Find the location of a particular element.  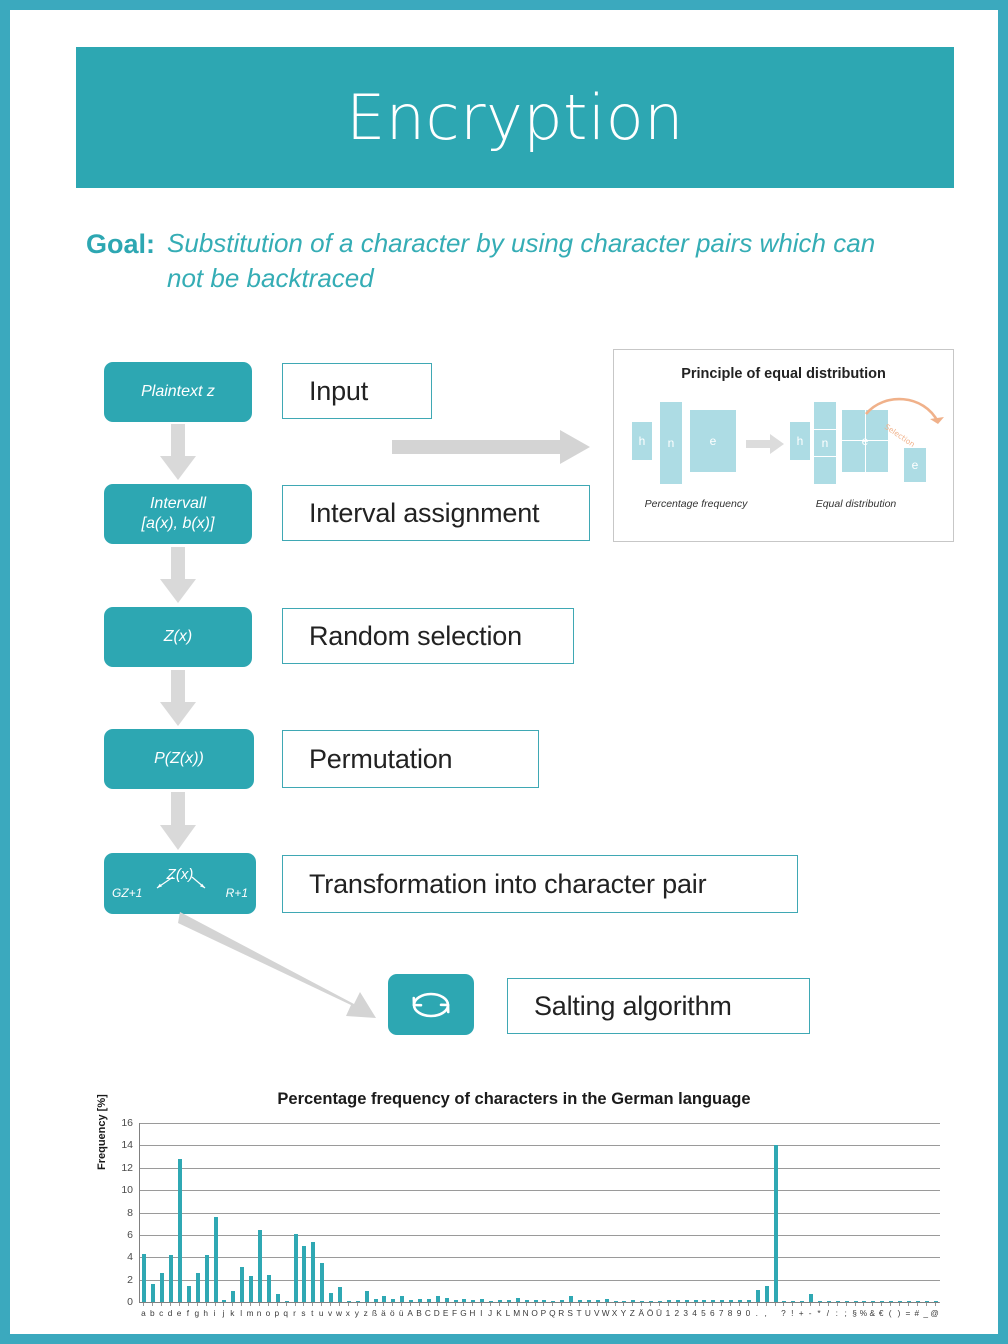

flow-label-random-selection: Random selection is located at coordinates (428, 636).